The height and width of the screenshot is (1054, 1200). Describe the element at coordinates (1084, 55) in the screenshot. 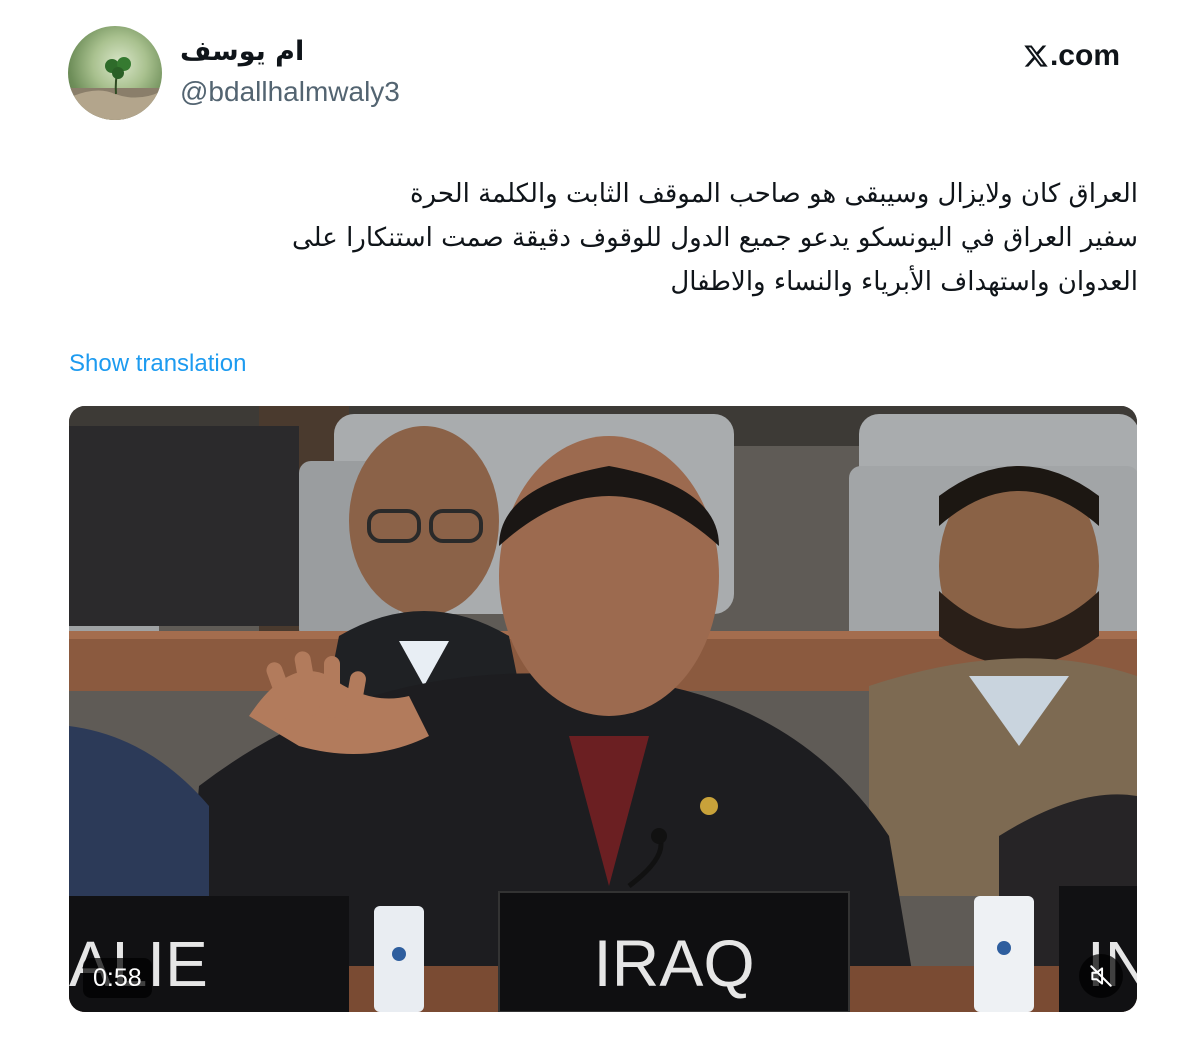

I see `brand-text: .com` at that location.